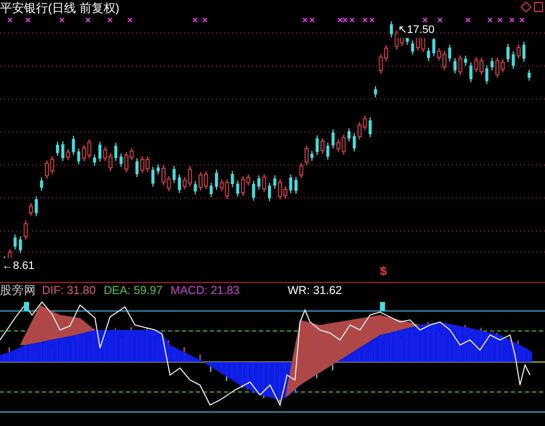 The width and height of the screenshot is (545, 426). I want to click on price-label: ↖17.50, so click(416, 30).